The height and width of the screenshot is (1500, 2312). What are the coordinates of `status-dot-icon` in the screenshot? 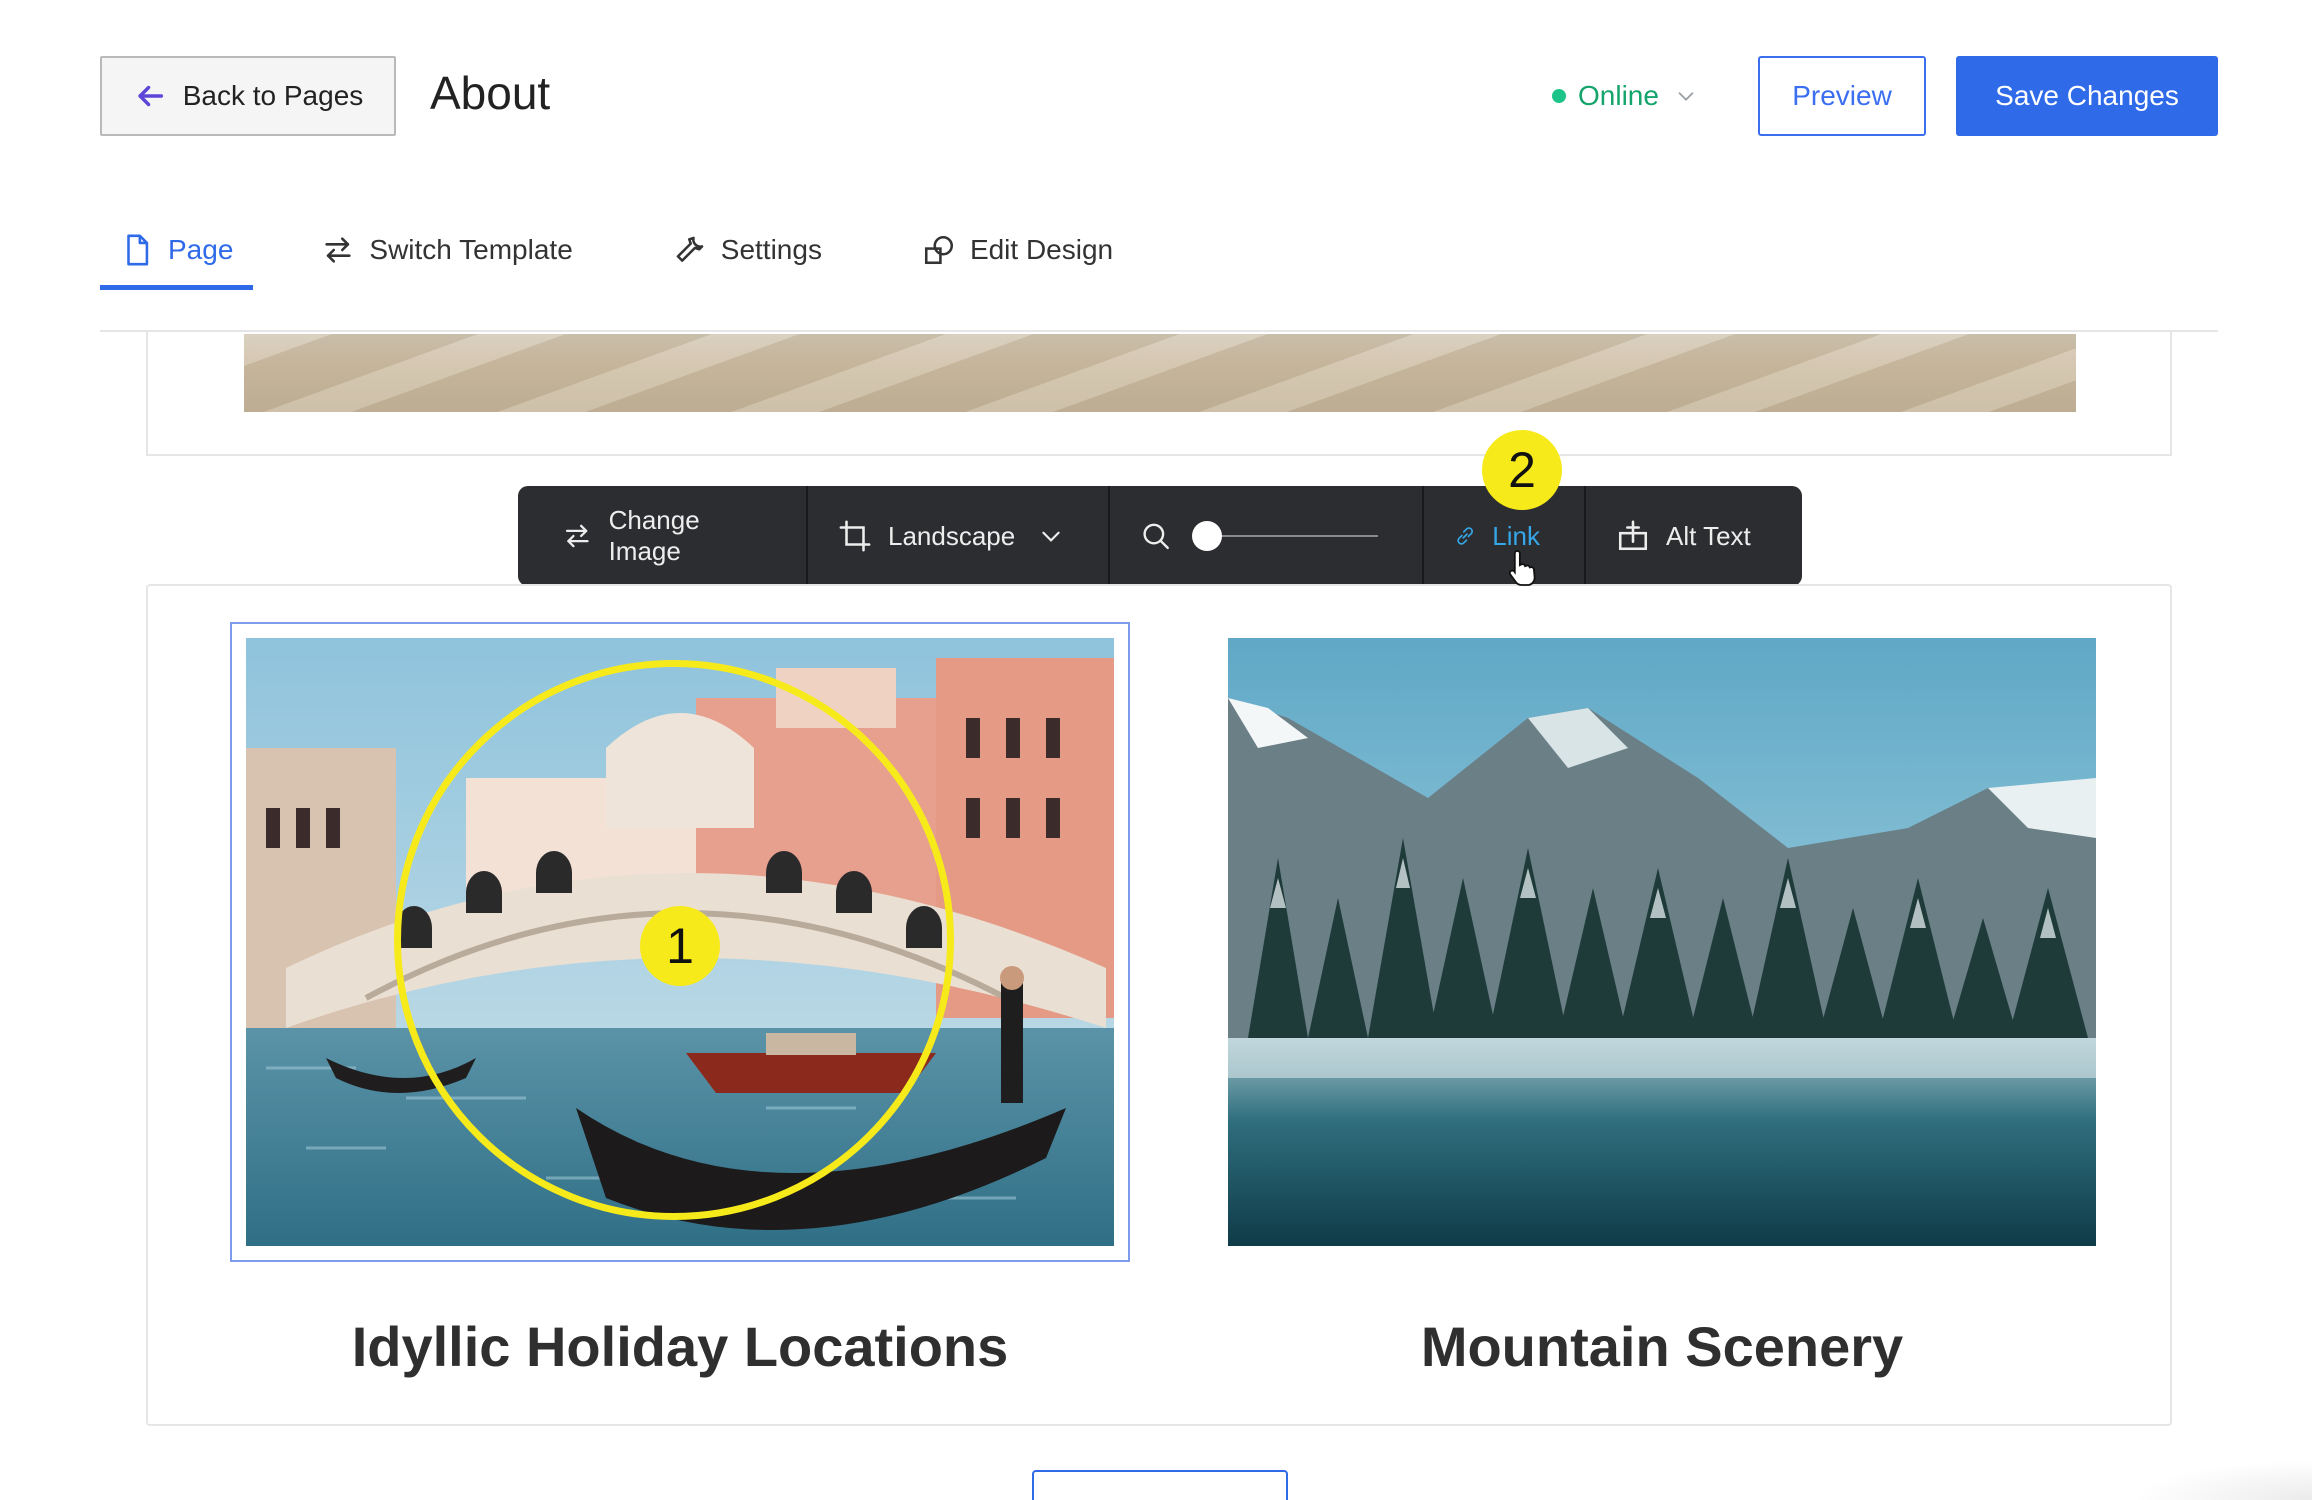 It's located at (1559, 96).